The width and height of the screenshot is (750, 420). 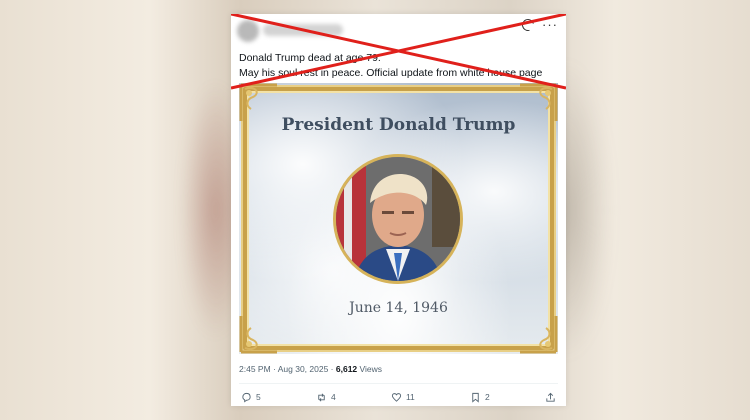 I want to click on like-count: 11, so click(x=410, y=397).